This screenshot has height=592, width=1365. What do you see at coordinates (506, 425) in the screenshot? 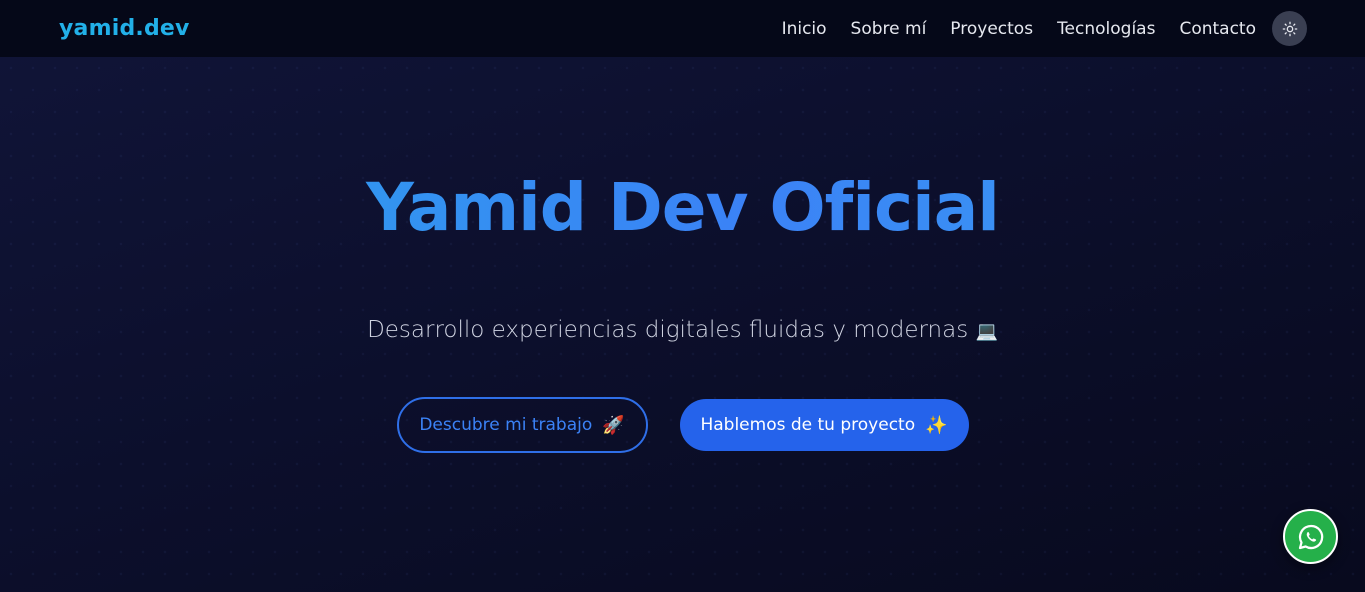
I see `discover-work-label: Descubre mi trabajo` at bounding box center [506, 425].